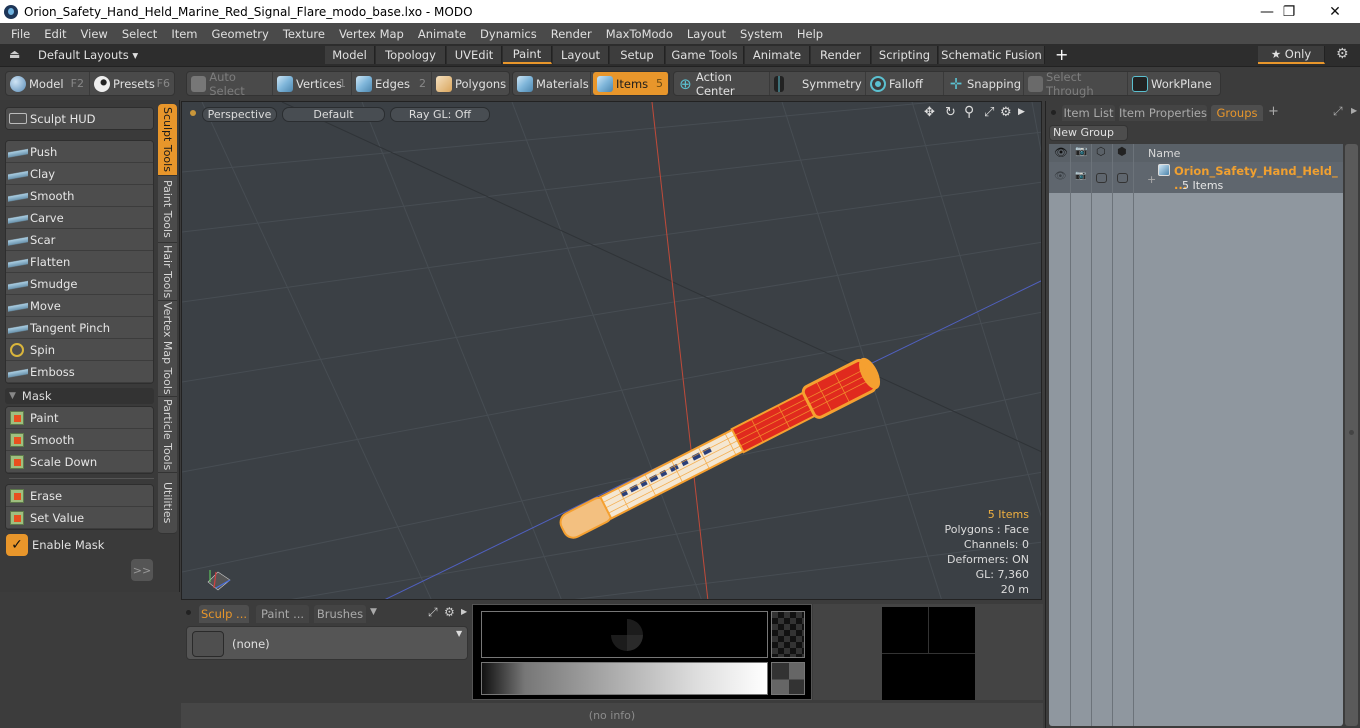 The width and height of the screenshot is (1360, 728). I want to click on menu-select: Select, so click(139, 34).